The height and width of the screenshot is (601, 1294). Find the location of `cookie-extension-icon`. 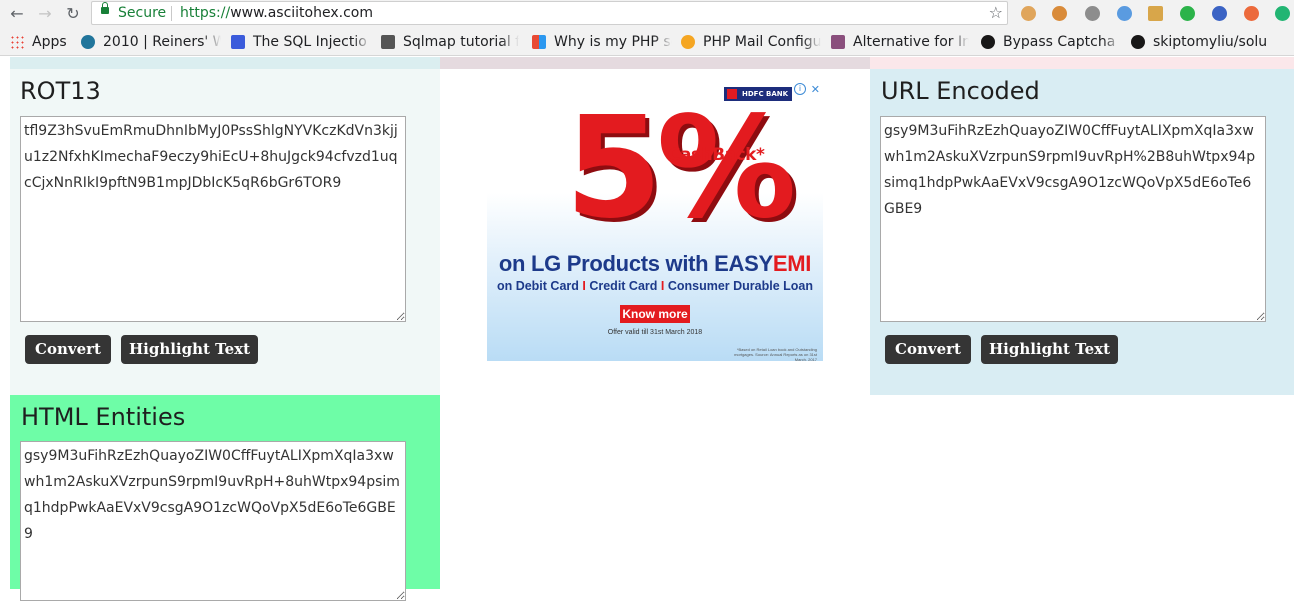

cookie-extension-icon is located at coordinates (1028, 13).